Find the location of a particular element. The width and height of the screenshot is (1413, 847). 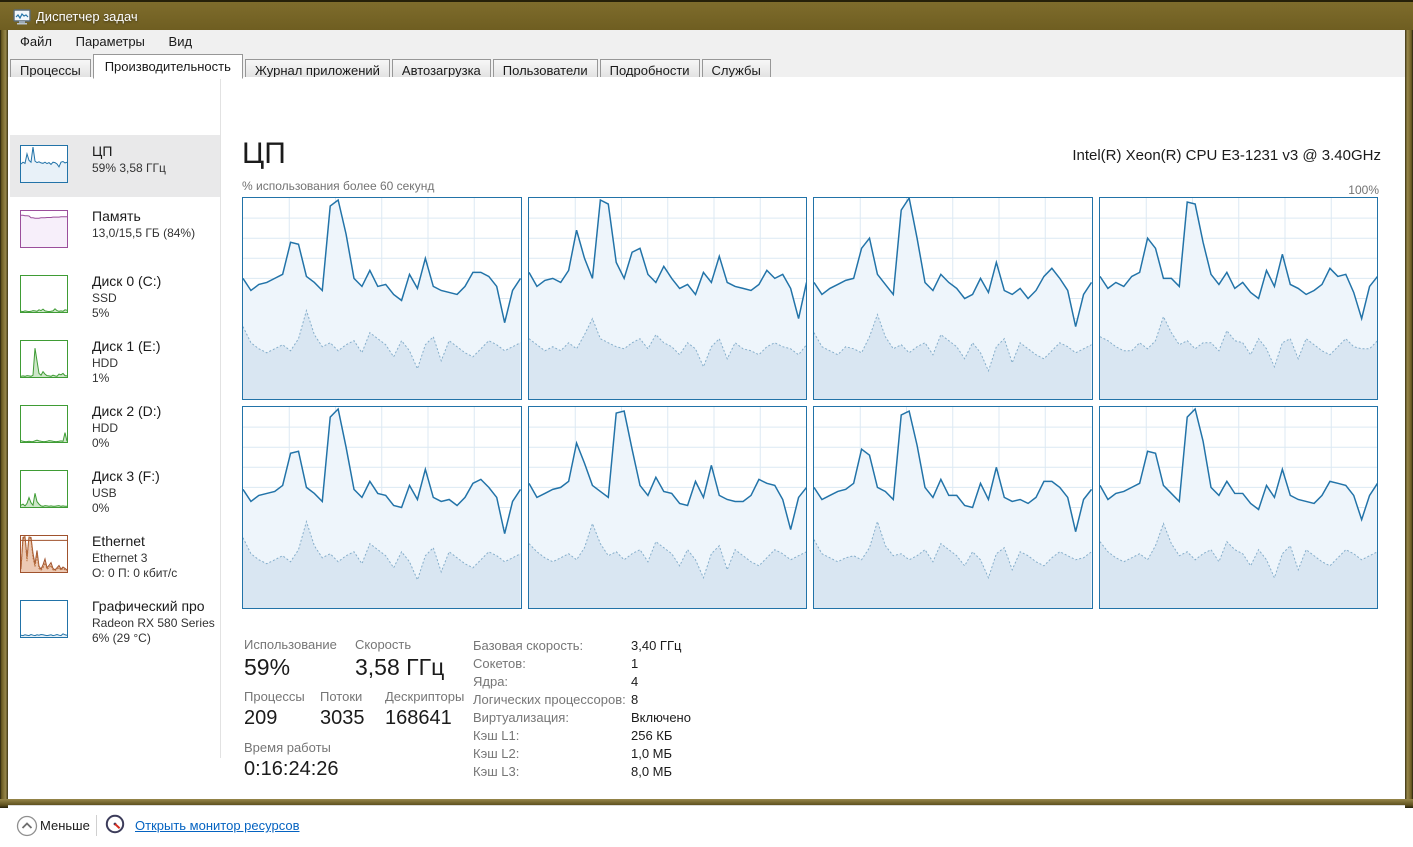

sidebar-item-ethernet: Ethernet Ethernet 3 О: 0 П: 0 кбит/с is located at coordinates (115, 556).